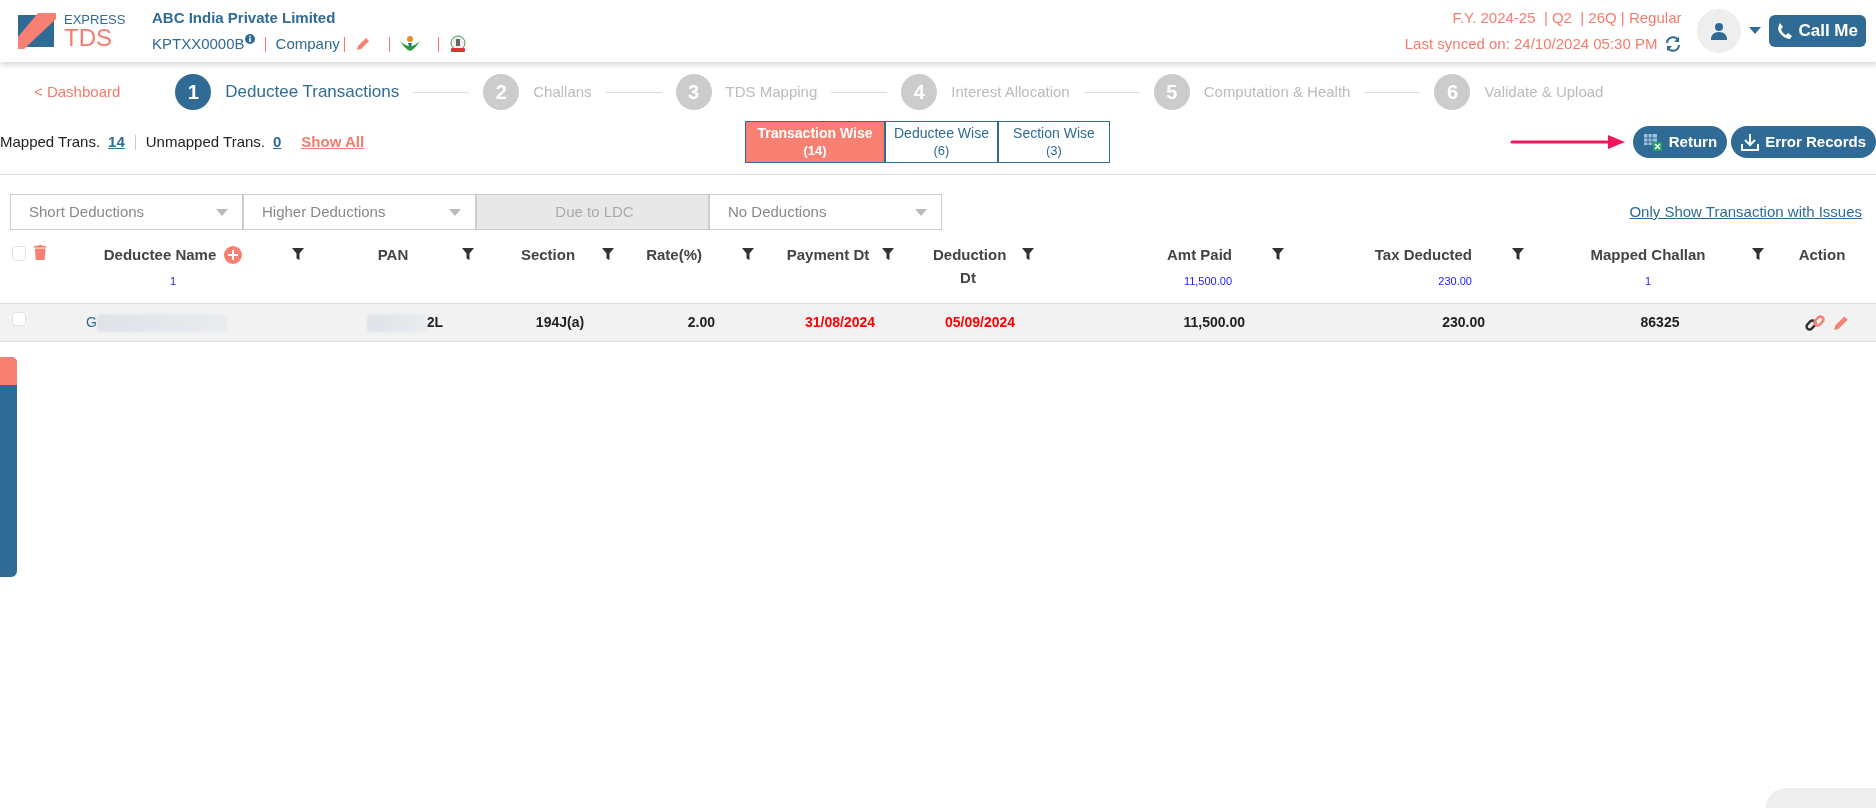  Describe the element at coordinates (1803, 142) in the screenshot. I see `error-records-button: Error Records` at that location.